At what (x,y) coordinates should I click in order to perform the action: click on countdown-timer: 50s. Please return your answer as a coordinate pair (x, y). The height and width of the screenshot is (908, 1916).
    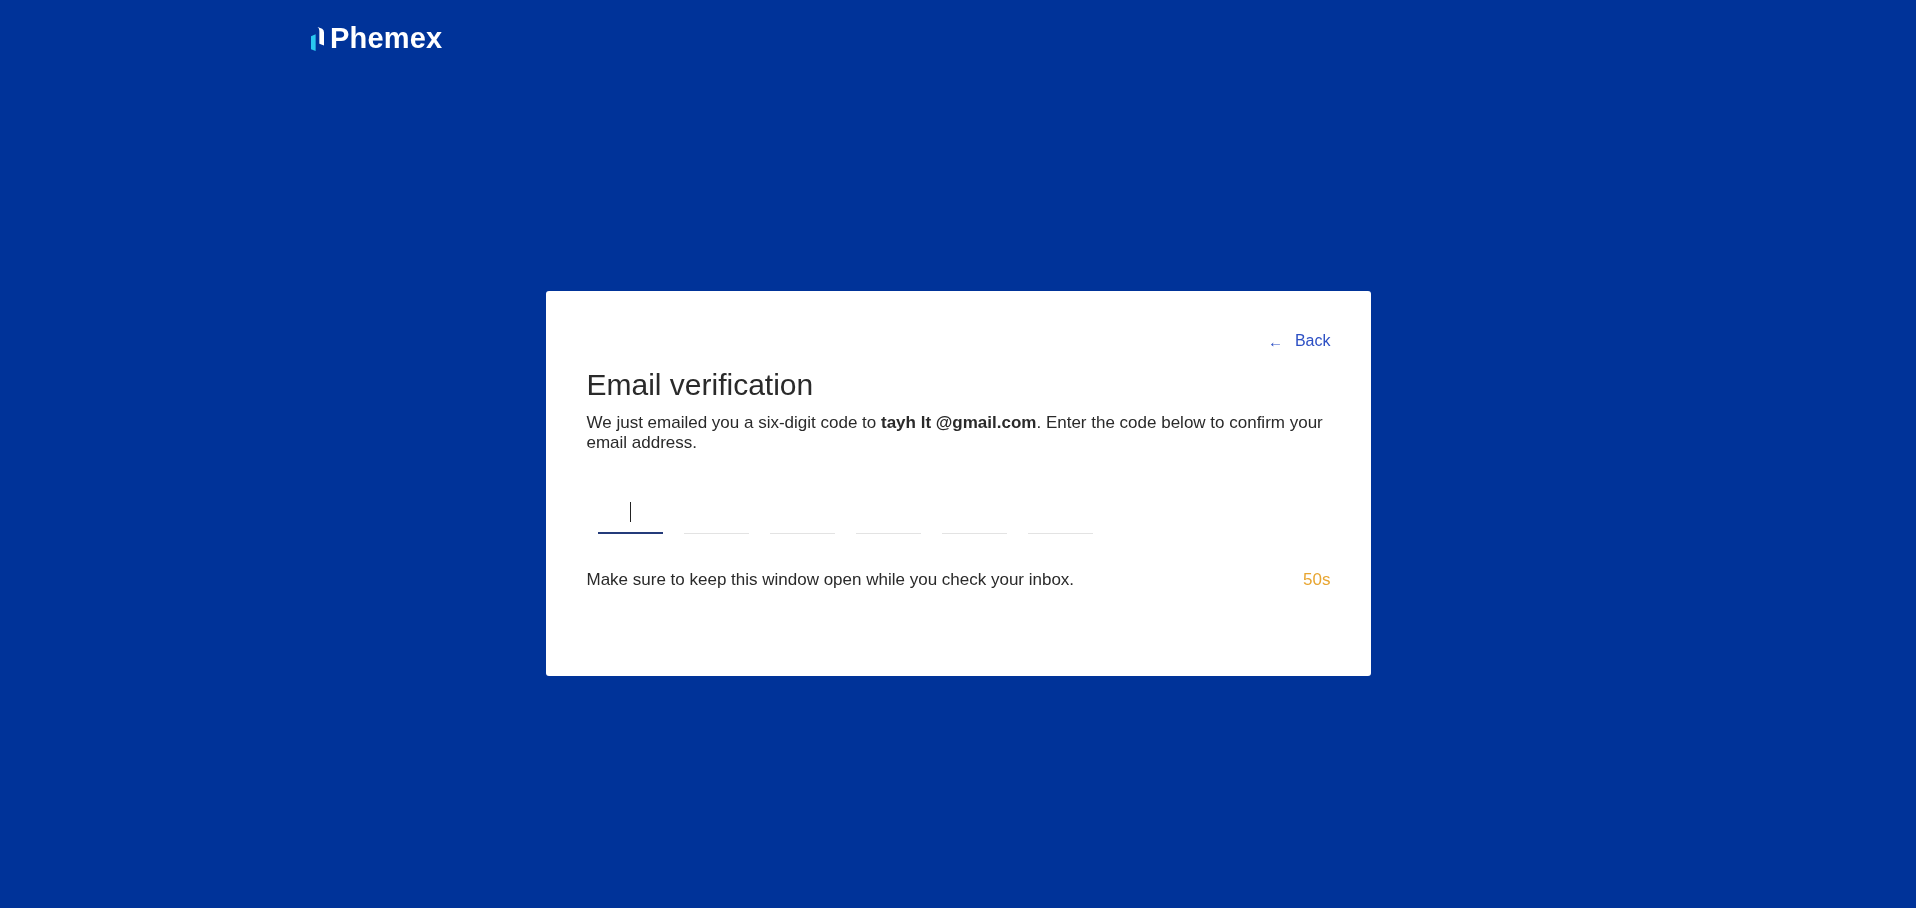
    Looking at the image, I should click on (1317, 580).